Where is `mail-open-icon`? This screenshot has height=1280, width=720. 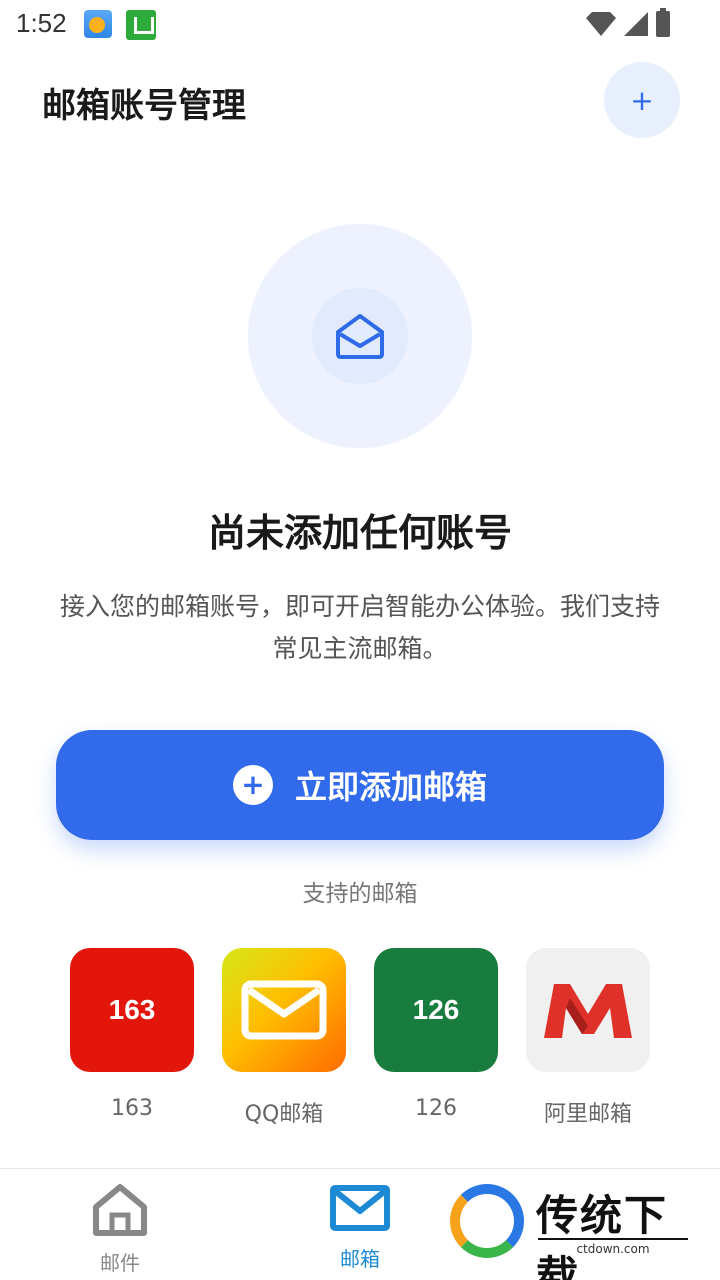
mail-open-icon is located at coordinates (360, 336).